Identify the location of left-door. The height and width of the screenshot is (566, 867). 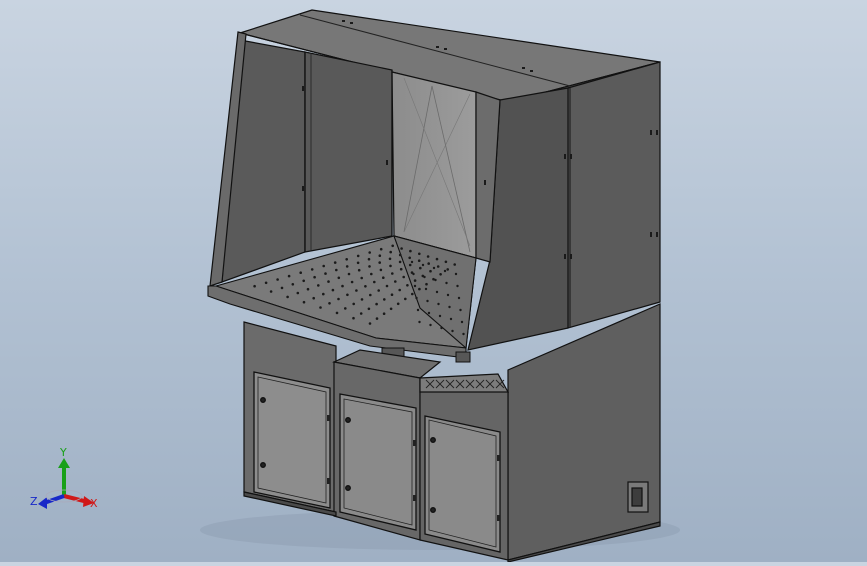
(292, 440).